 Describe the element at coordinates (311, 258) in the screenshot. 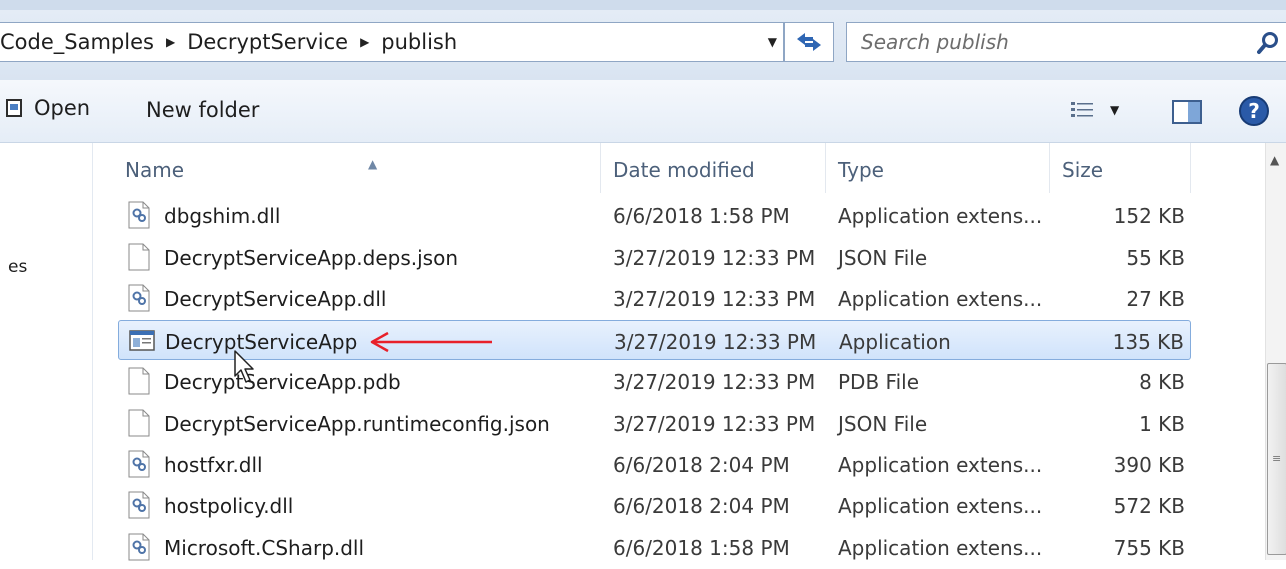

I see `file-name: DecryptServiceApp.deps.json` at that location.